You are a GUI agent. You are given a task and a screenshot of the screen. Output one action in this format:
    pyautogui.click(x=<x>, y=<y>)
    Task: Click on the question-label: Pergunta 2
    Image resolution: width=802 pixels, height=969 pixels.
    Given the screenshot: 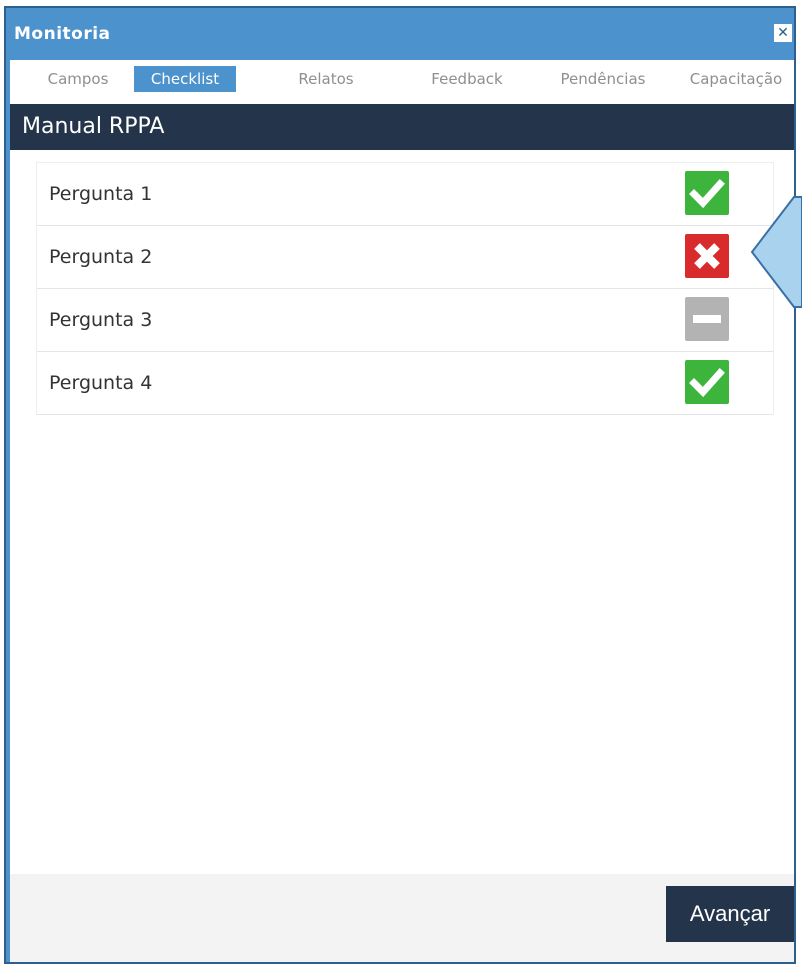 What is the action you would take?
    pyautogui.click(x=101, y=257)
    